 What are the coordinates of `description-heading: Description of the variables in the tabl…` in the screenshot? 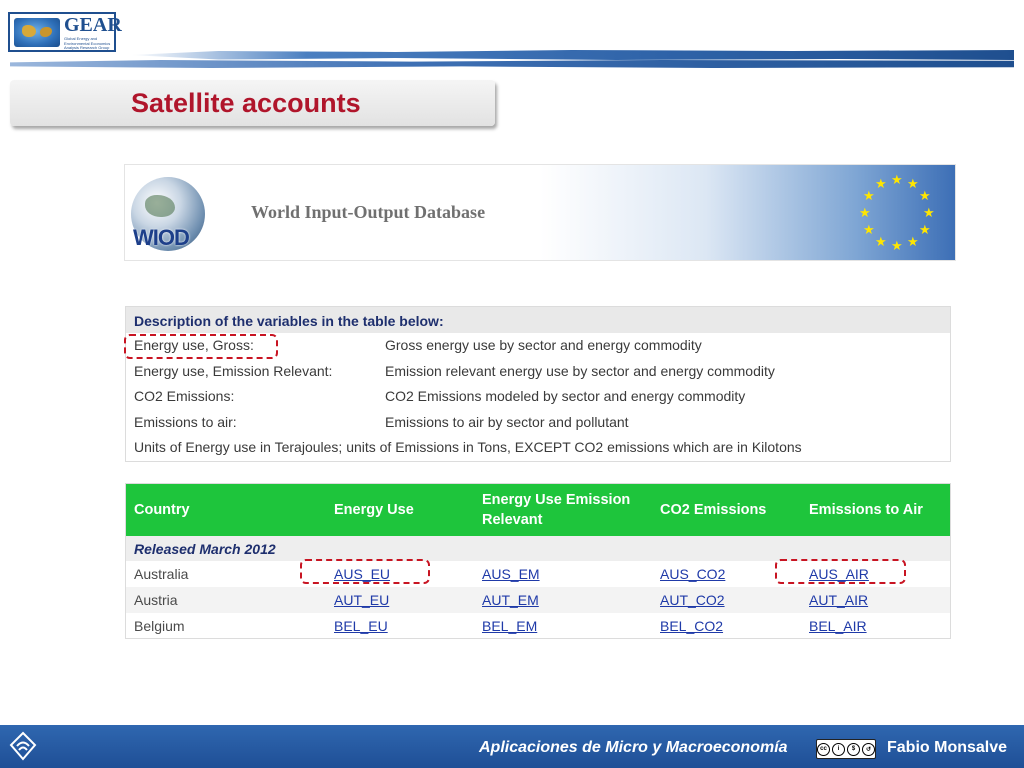 It's located at (538, 320).